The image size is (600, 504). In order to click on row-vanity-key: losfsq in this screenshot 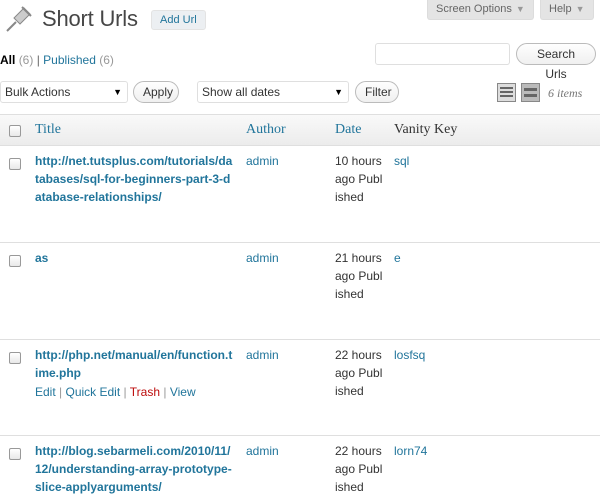, I will do `click(410, 355)`.